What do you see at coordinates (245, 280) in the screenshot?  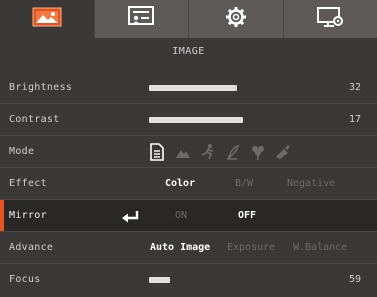 I see `focus-slider` at bounding box center [245, 280].